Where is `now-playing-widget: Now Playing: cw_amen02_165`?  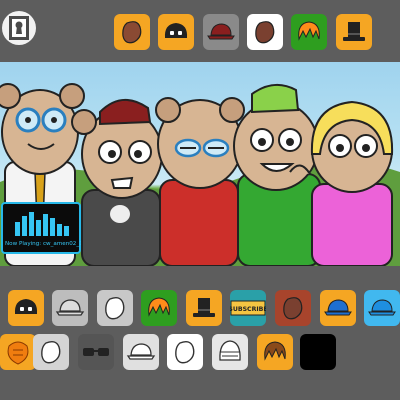 now-playing-widget: Now Playing: cw_amen02_165 is located at coordinates (41, 228).